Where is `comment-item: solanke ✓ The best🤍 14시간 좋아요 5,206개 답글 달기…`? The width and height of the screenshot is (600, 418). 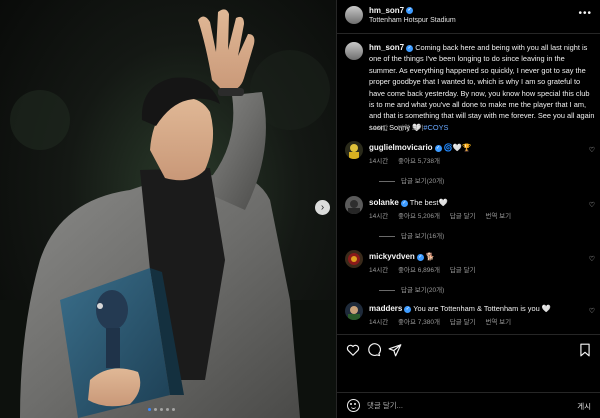 comment-item: solanke ✓ The best🤍 14시간 좋아요 5,206개 답글 달기… is located at coordinates (470, 221).